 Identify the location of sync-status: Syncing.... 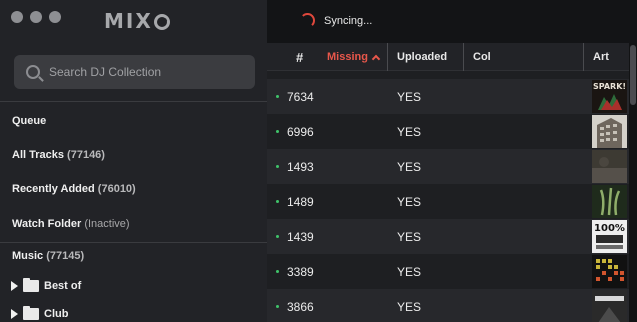
(348, 21).